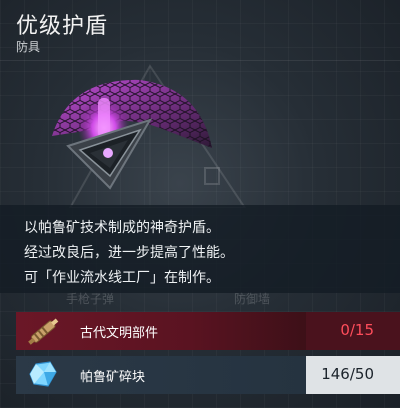 The height and width of the screenshot is (408, 400). Describe the element at coordinates (113, 377) in the screenshot. I see `material-name: 帕鲁矿碎块` at that location.